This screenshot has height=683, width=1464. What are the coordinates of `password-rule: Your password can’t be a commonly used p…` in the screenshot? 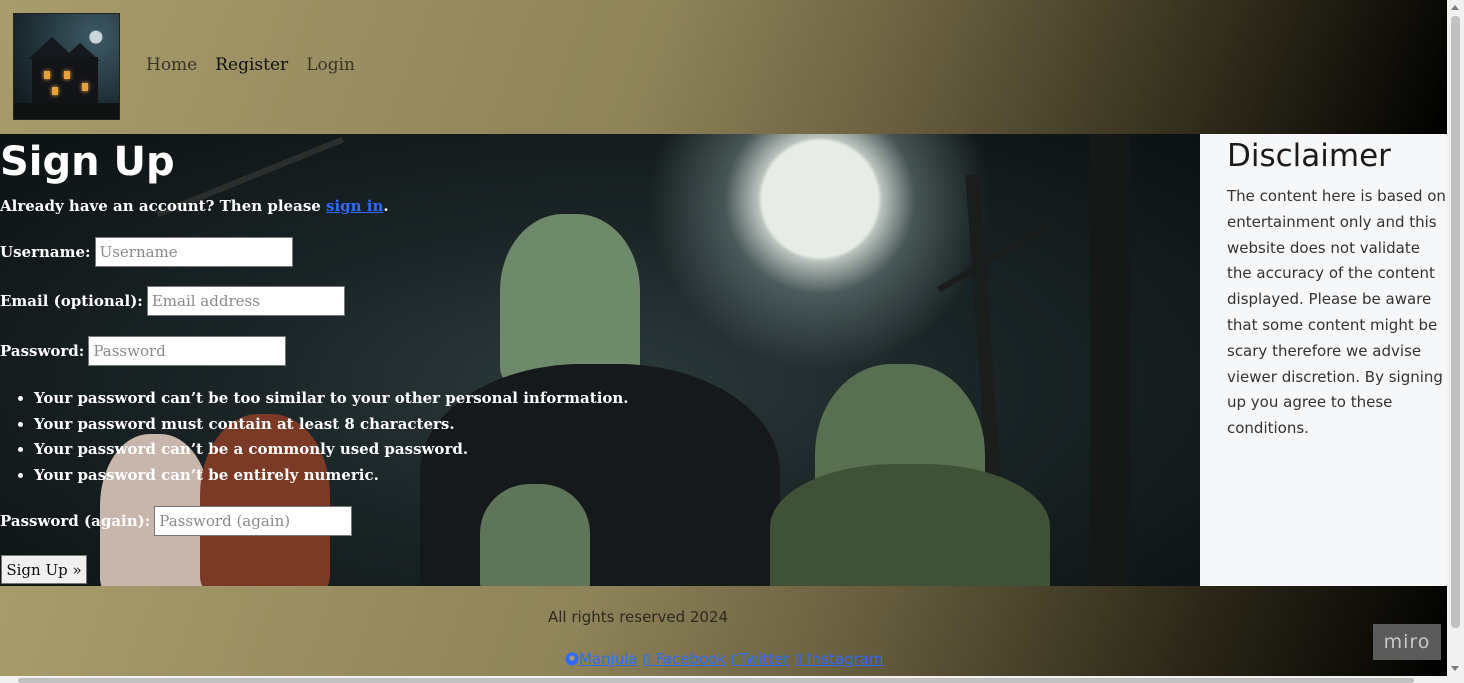 It's located at (331, 450).